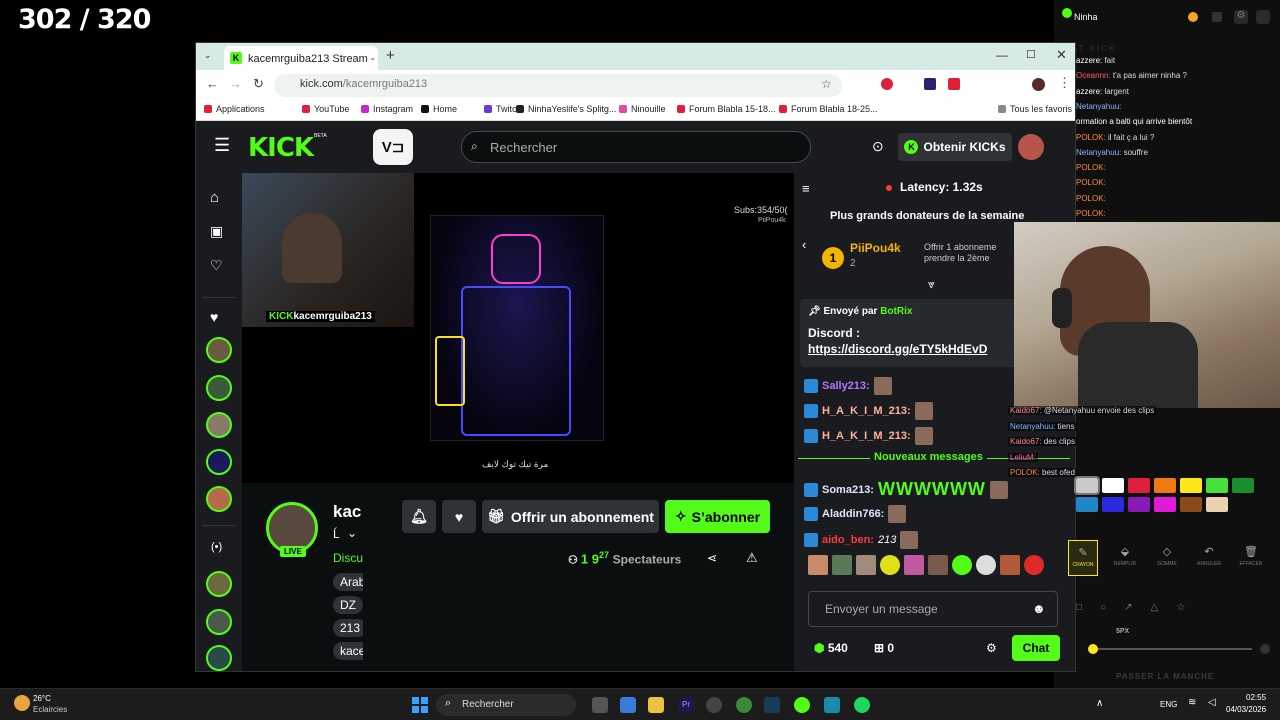 This screenshot has height=720, width=1280. I want to click on bookmark-item: Ninouille, so click(642, 109).